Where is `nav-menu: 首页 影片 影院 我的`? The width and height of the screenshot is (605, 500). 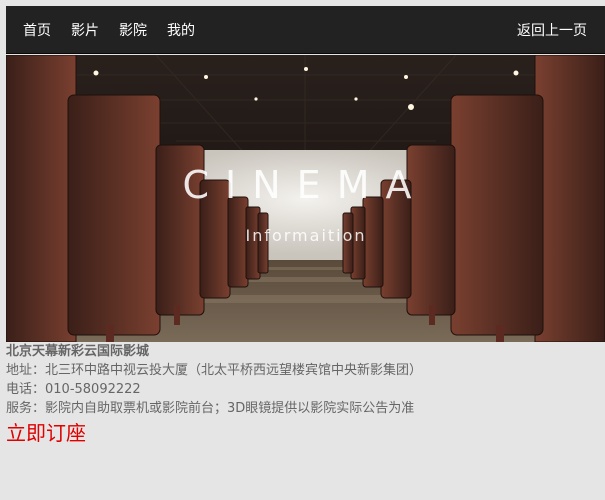 nav-menu: 首页 影片 影院 我的 is located at coordinates (119, 30).